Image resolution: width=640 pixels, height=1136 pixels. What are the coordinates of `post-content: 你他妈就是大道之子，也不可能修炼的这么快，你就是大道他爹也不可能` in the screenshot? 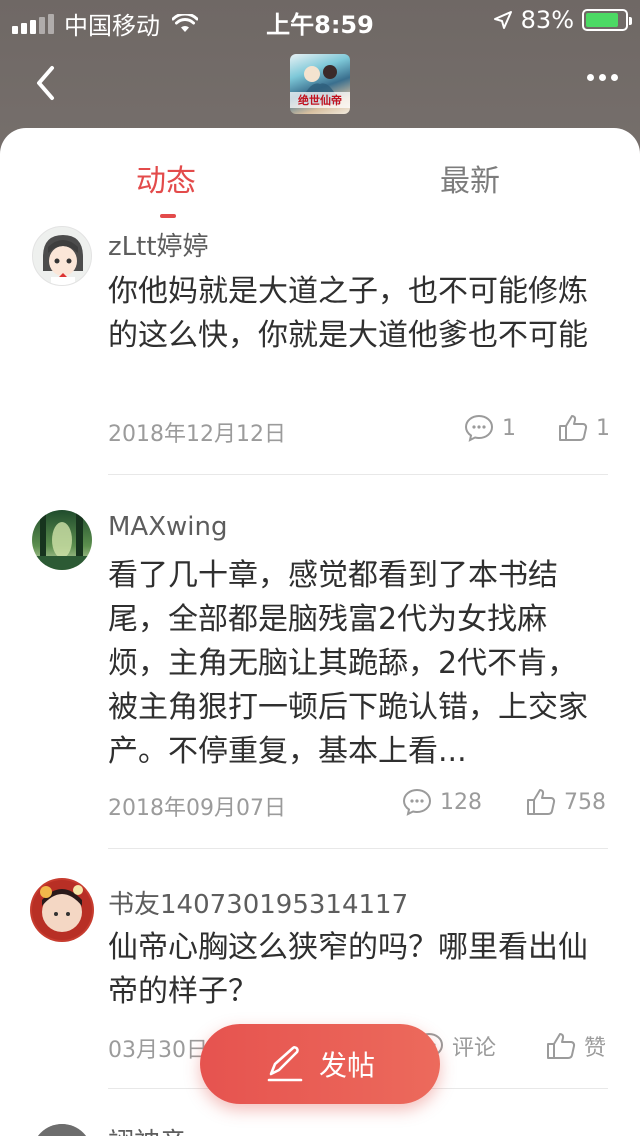 It's located at (356, 336).